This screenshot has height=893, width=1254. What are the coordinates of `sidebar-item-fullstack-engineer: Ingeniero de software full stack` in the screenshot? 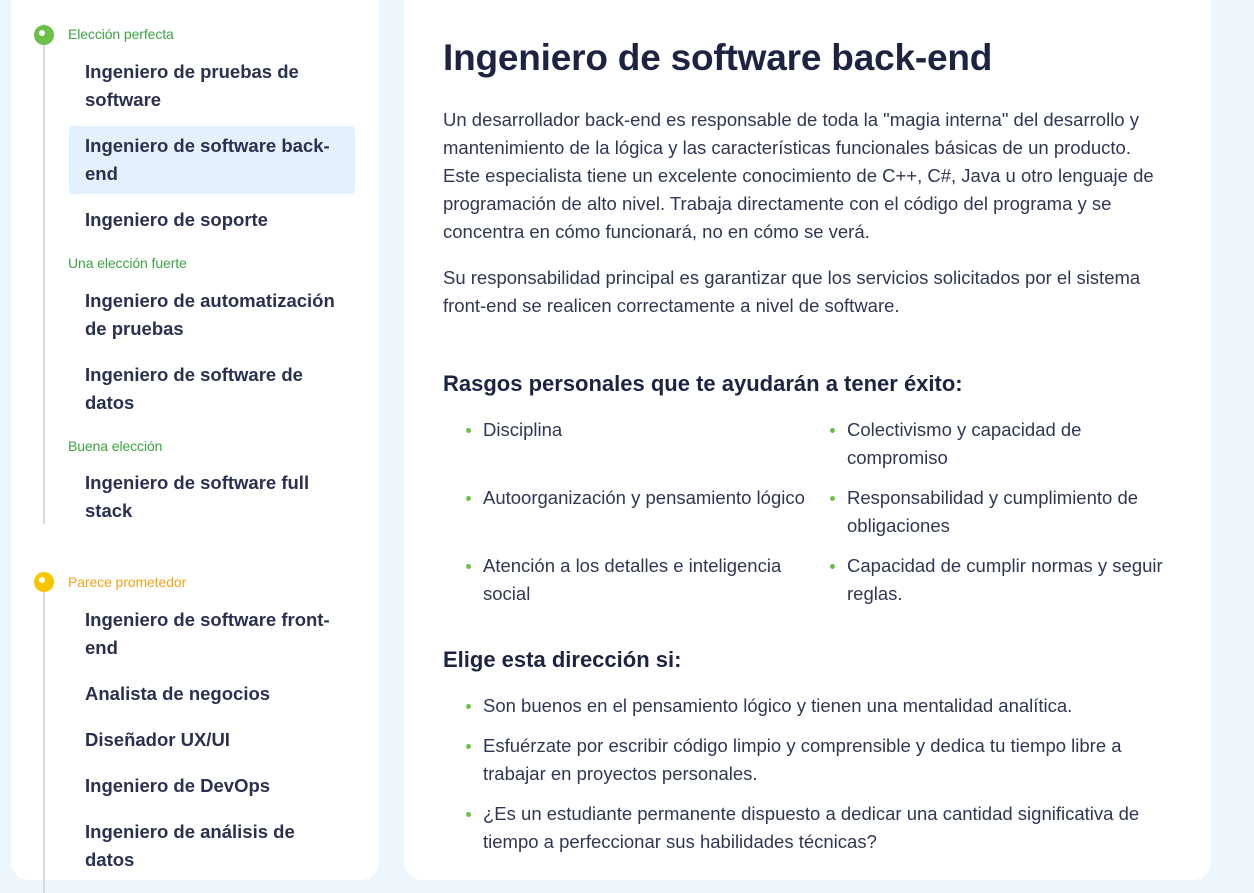 It's located at (212, 497).